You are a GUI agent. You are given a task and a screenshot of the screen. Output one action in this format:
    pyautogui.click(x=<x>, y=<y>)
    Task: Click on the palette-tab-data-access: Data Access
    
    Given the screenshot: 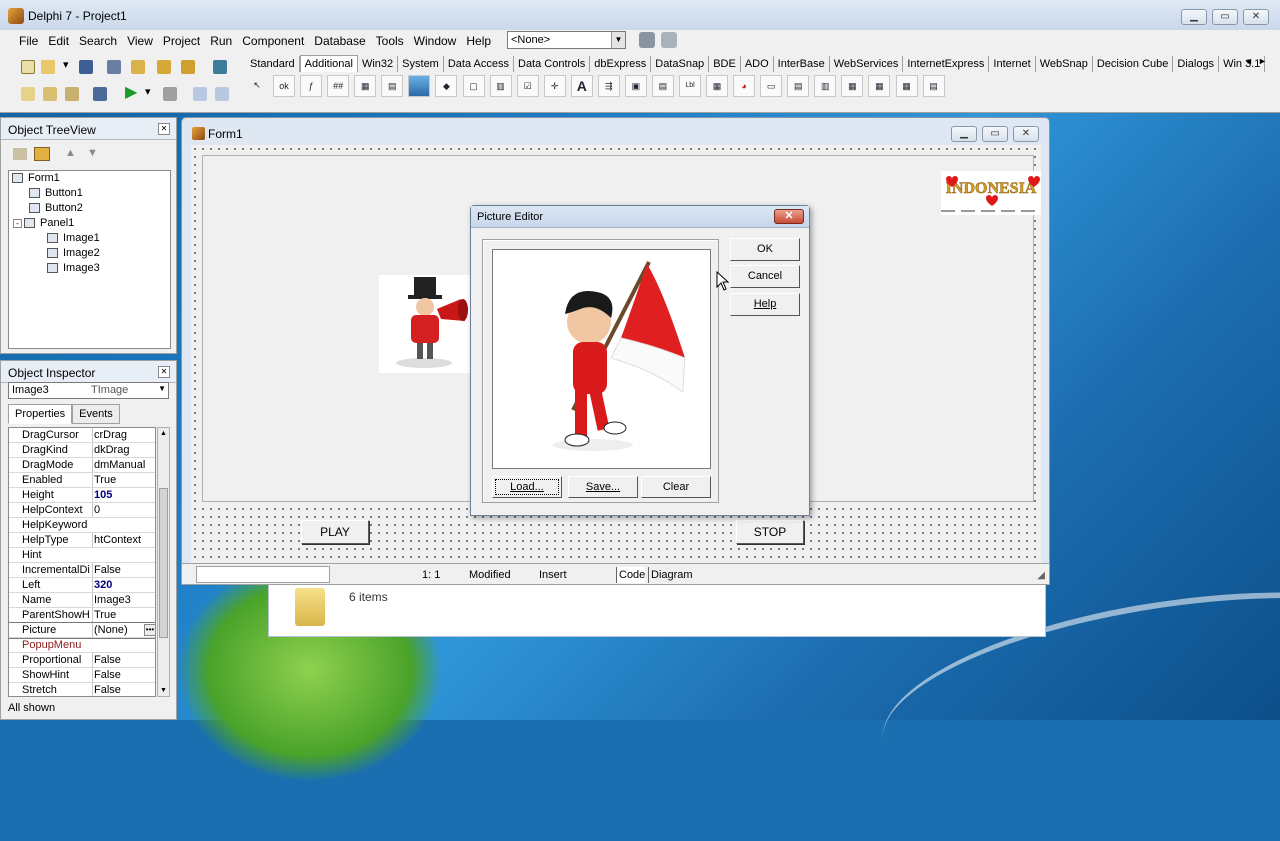 What is the action you would take?
    pyautogui.click(x=479, y=64)
    